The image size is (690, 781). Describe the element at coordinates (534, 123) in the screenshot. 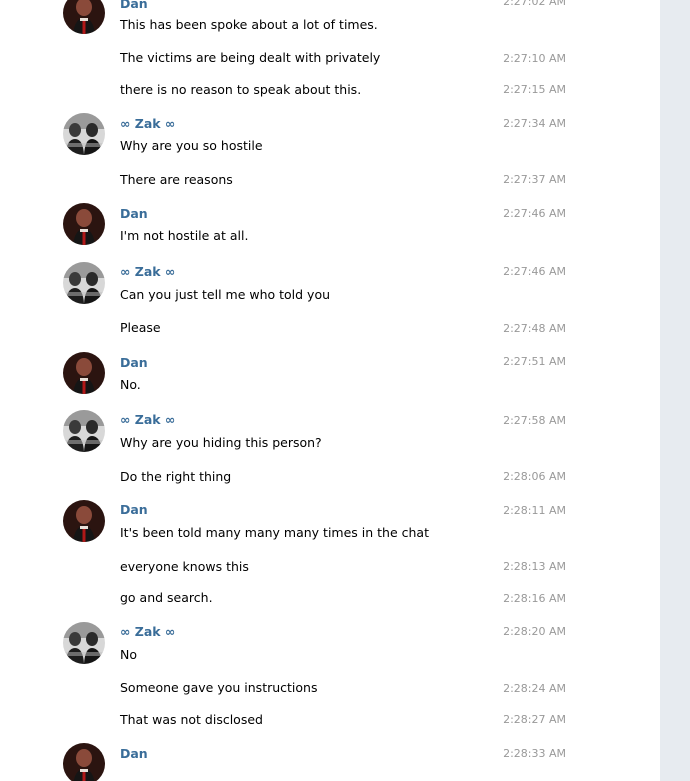

I see `message-timestamp: 2:27:34 AM` at that location.